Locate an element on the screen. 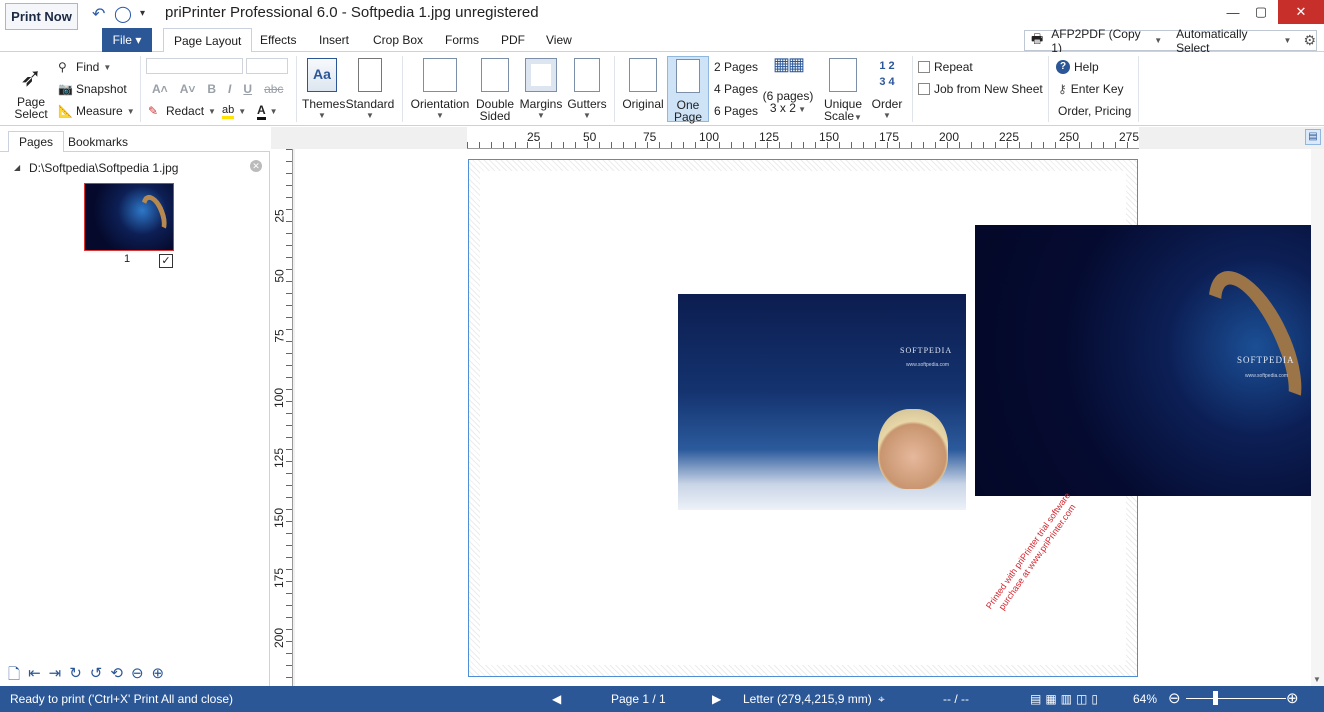  unique-scale-button: Unique Scale▼ is located at coordinates (843, 91).